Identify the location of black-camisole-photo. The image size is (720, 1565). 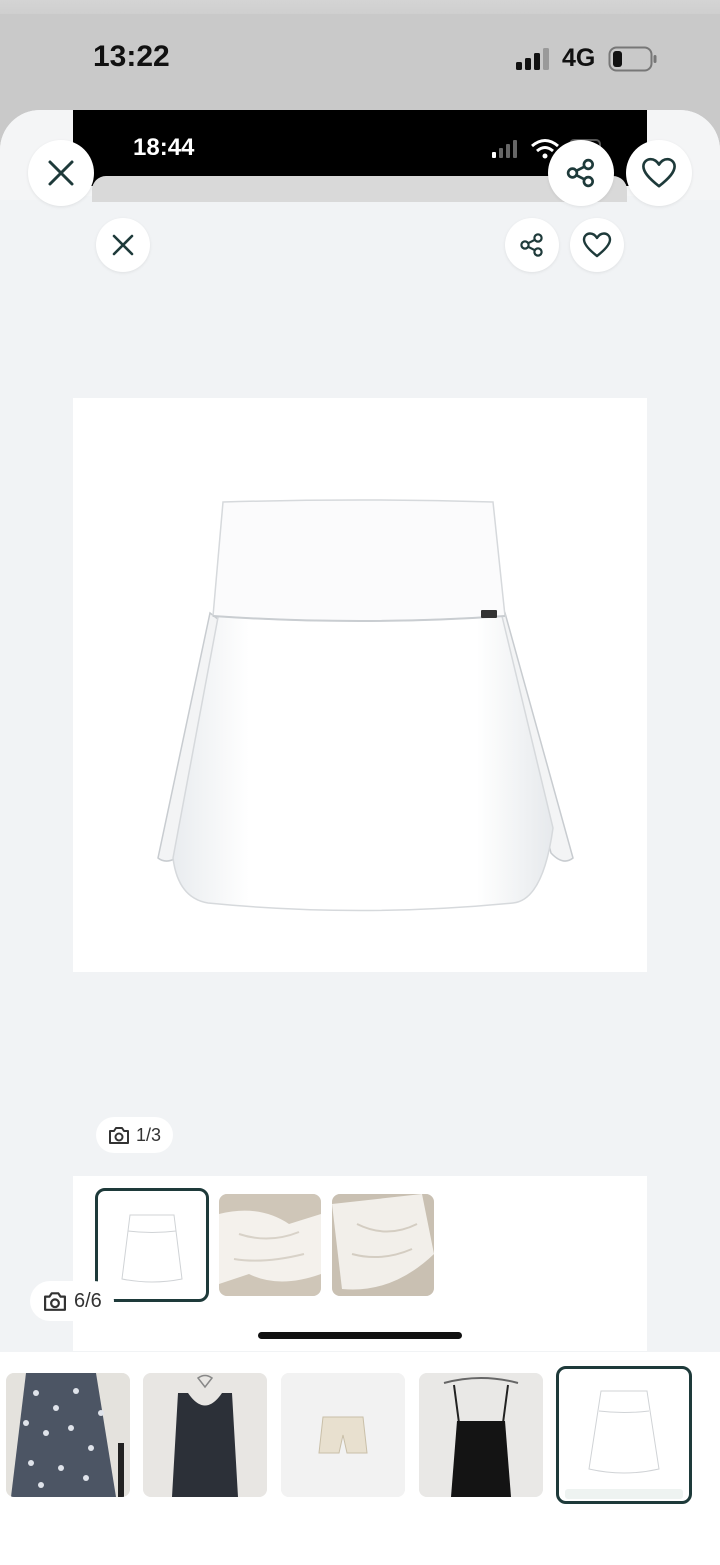
(481, 1435).